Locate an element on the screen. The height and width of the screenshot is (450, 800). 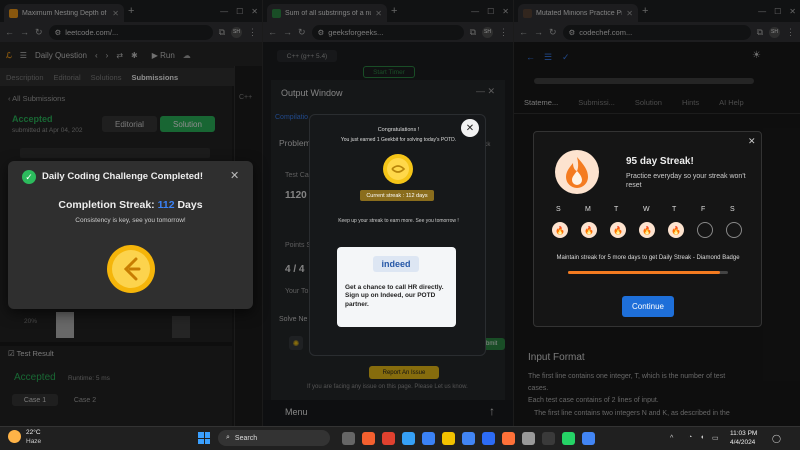
edge-icon is located at coordinates (408, 438).